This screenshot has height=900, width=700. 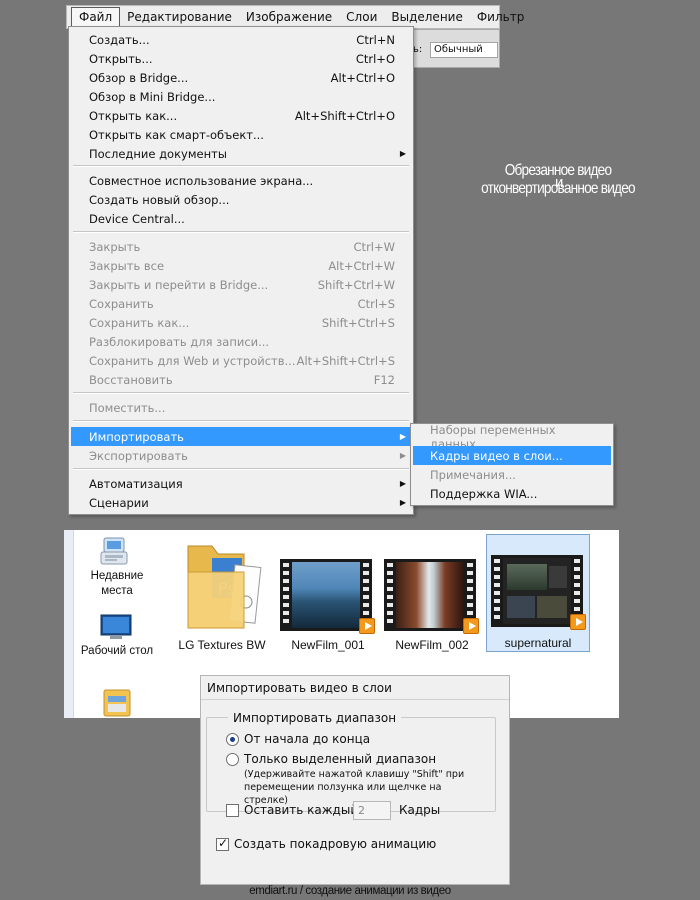 I want to click on radio-from-start-to-end, so click(x=232, y=739).